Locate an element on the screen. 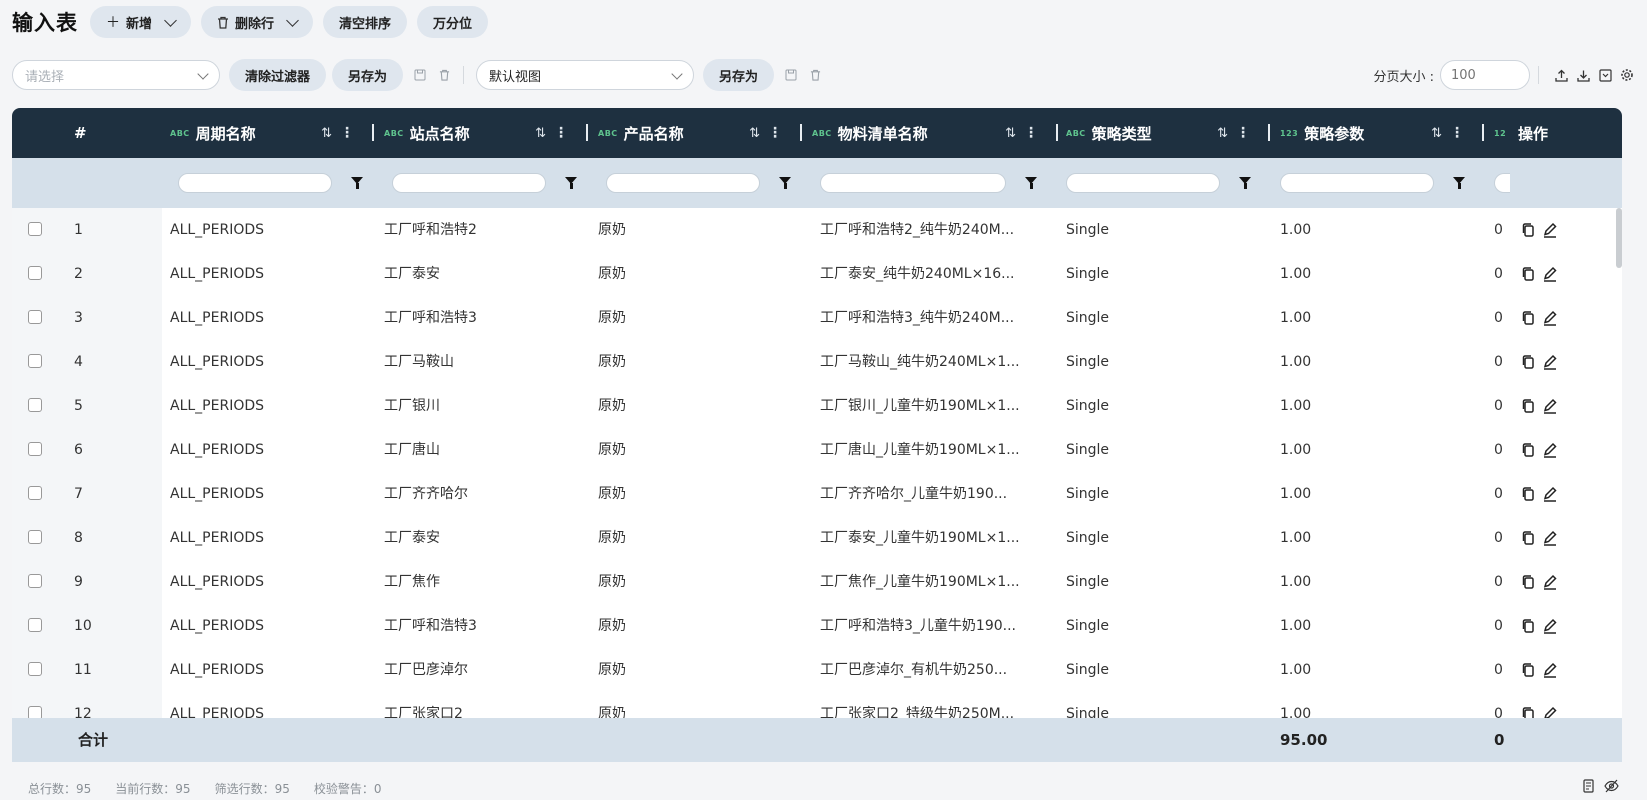  clear-filter-button: 清除过滤器 is located at coordinates (278, 75).